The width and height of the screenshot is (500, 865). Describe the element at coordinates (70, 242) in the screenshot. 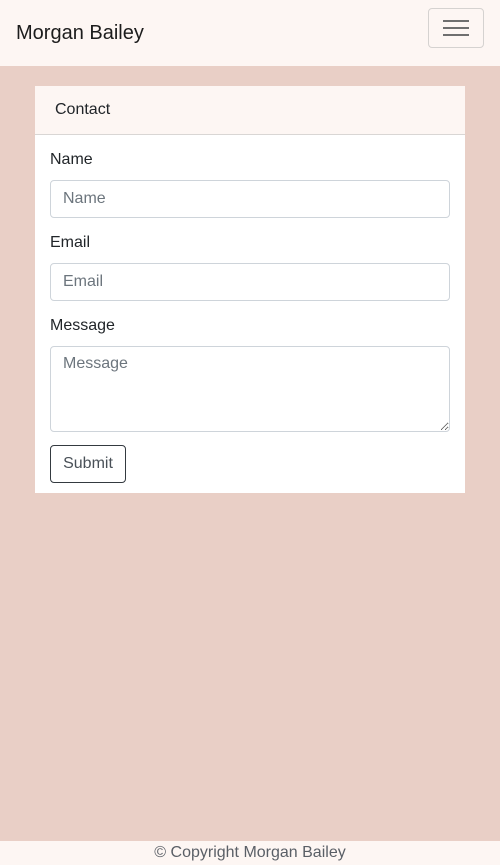

I see `email-label: Email` at that location.